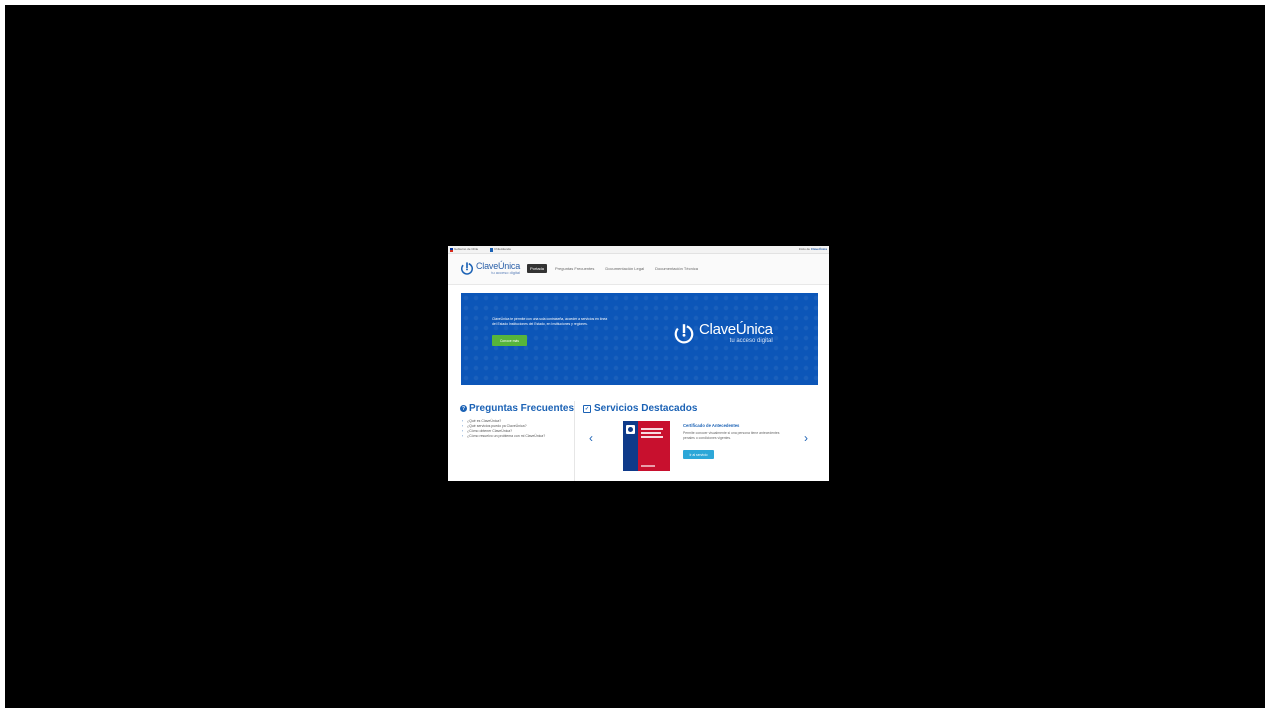 This screenshot has width=1271, height=713. I want to click on gov-bar-login-prefix: Inicio de, so click(804, 249).